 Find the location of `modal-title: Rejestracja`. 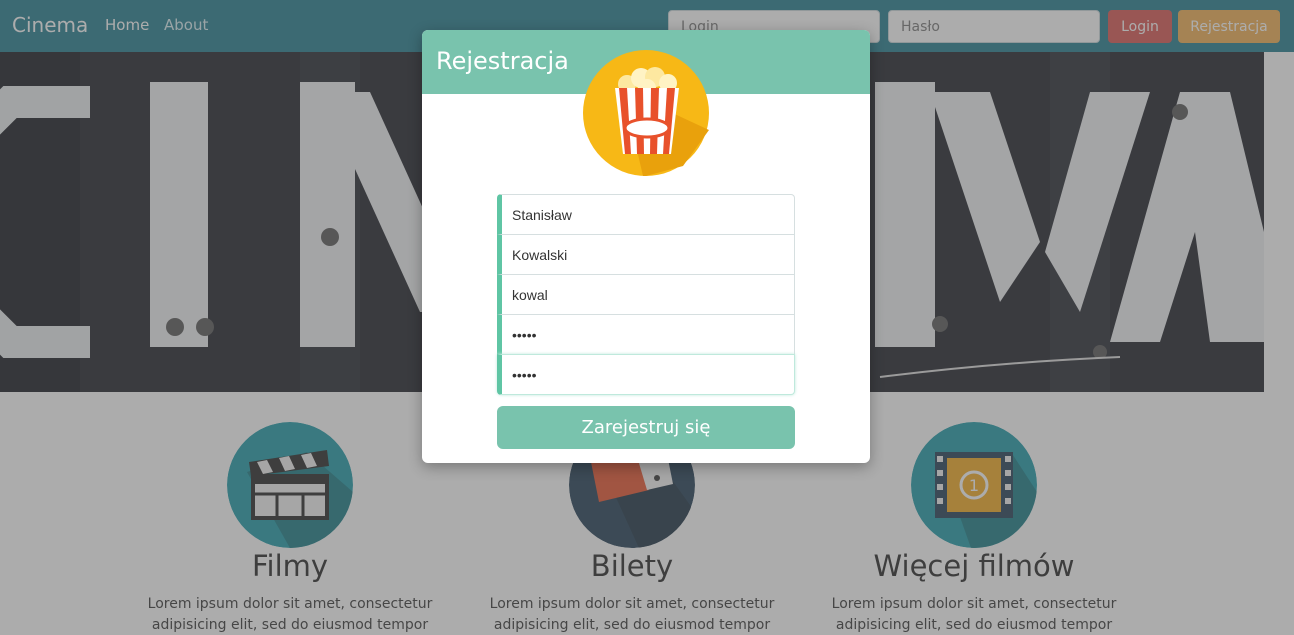

modal-title: Rejestracja is located at coordinates (502, 61).